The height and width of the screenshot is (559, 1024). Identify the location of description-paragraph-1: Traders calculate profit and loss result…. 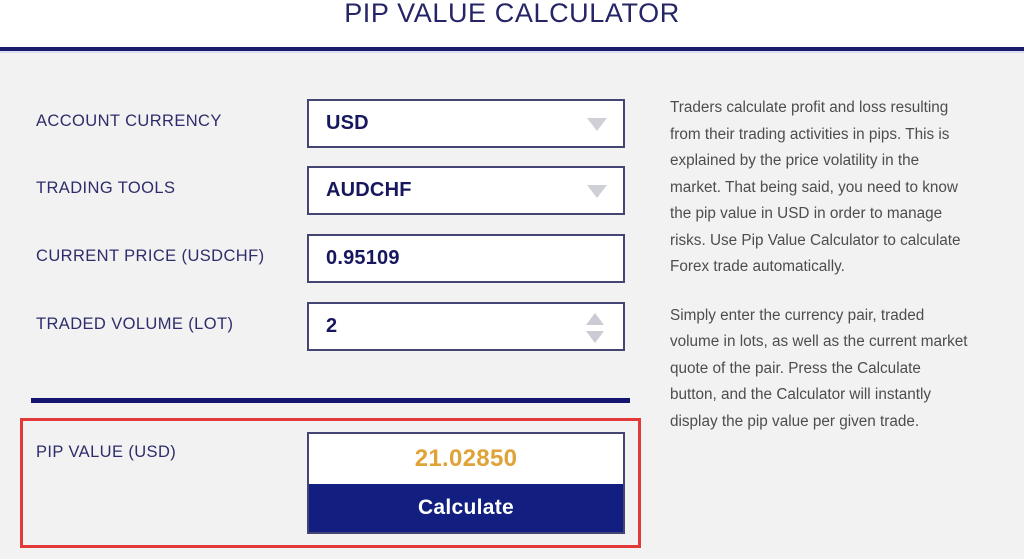
(815, 187).